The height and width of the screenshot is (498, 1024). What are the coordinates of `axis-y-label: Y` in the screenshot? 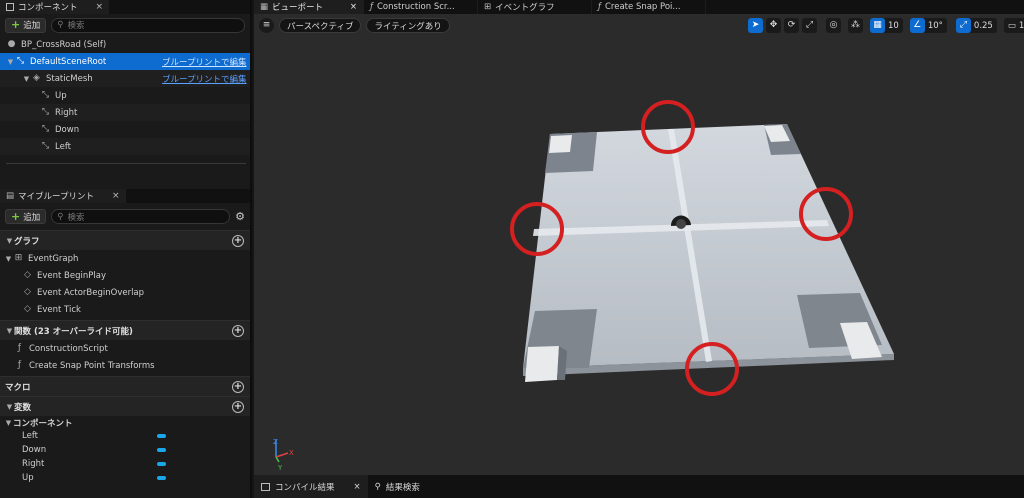 It's located at (280, 468).